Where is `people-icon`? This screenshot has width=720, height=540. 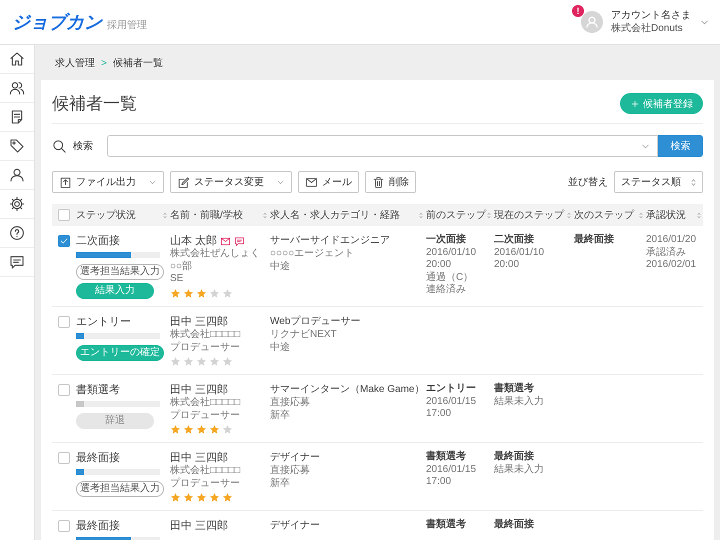
people-icon is located at coordinates (17, 88).